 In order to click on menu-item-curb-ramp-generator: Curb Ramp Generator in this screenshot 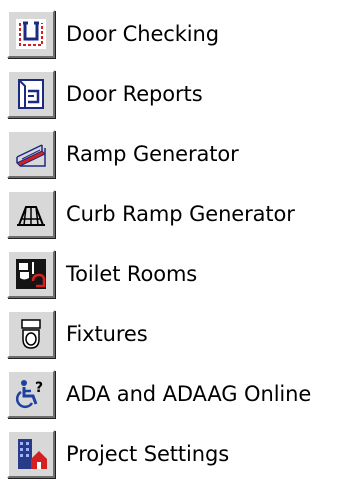, I will do `click(177, 215)`.